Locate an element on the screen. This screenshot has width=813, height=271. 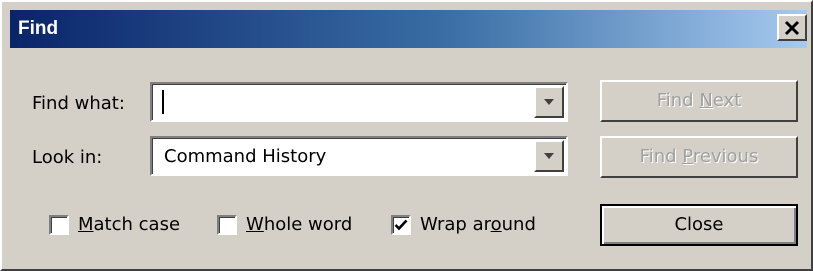
checkmark-icon is located at coordinates (401, 225).